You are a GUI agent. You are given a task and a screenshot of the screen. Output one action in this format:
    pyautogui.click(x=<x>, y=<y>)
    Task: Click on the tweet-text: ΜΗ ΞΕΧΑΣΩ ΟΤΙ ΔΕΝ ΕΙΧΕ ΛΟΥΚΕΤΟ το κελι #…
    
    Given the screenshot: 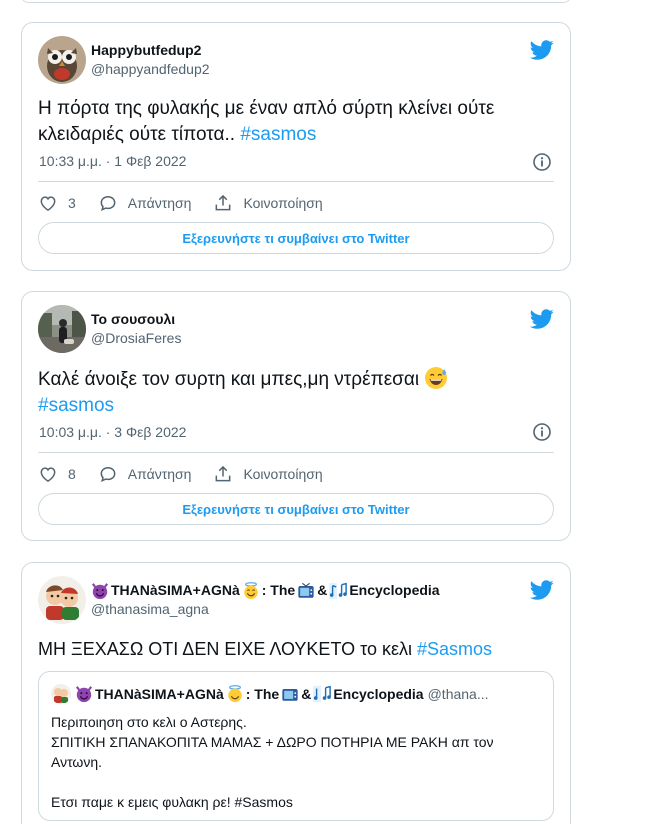 What is the action you would take?
    pyautogui.click(x=265, y=649)
    